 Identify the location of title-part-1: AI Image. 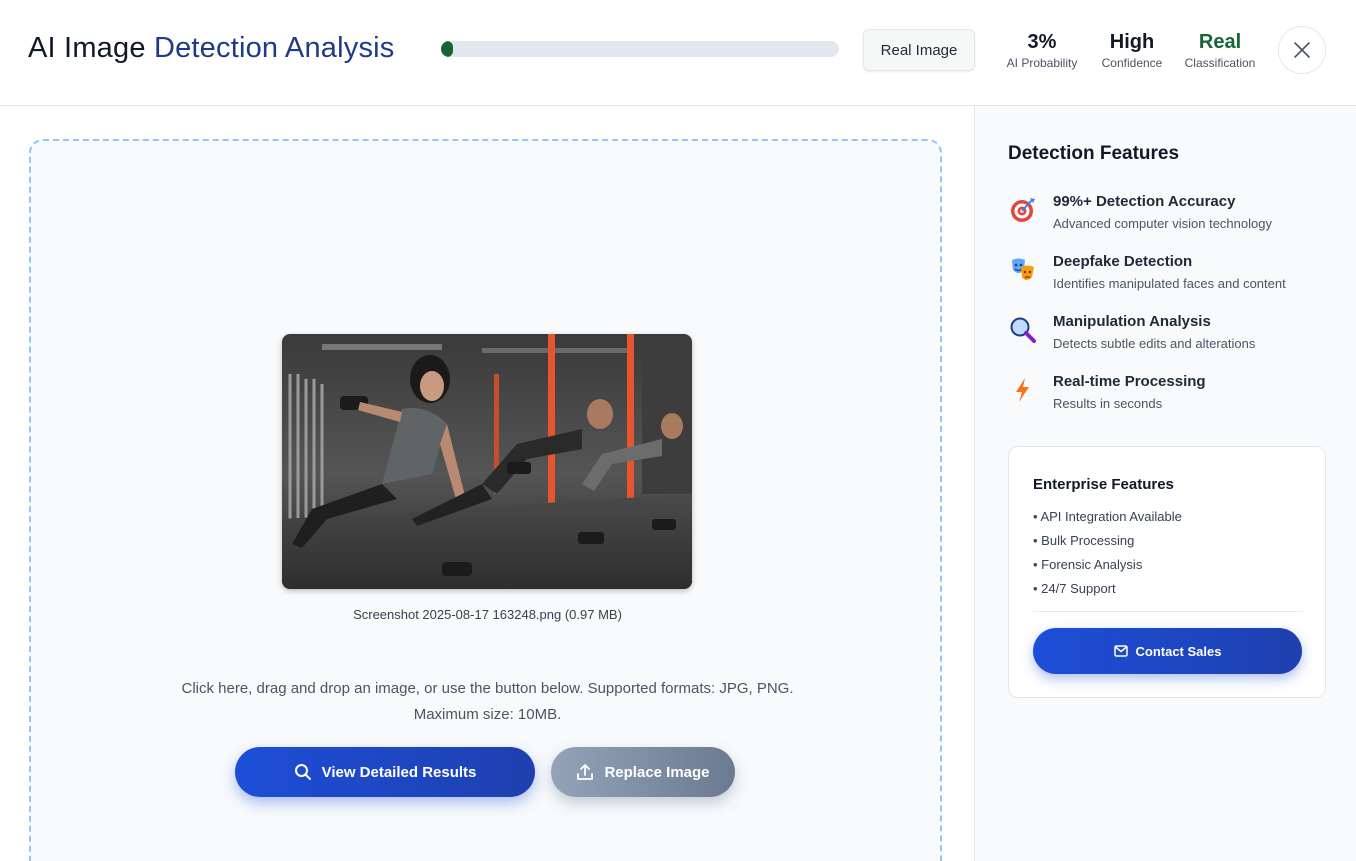
(87, 48).